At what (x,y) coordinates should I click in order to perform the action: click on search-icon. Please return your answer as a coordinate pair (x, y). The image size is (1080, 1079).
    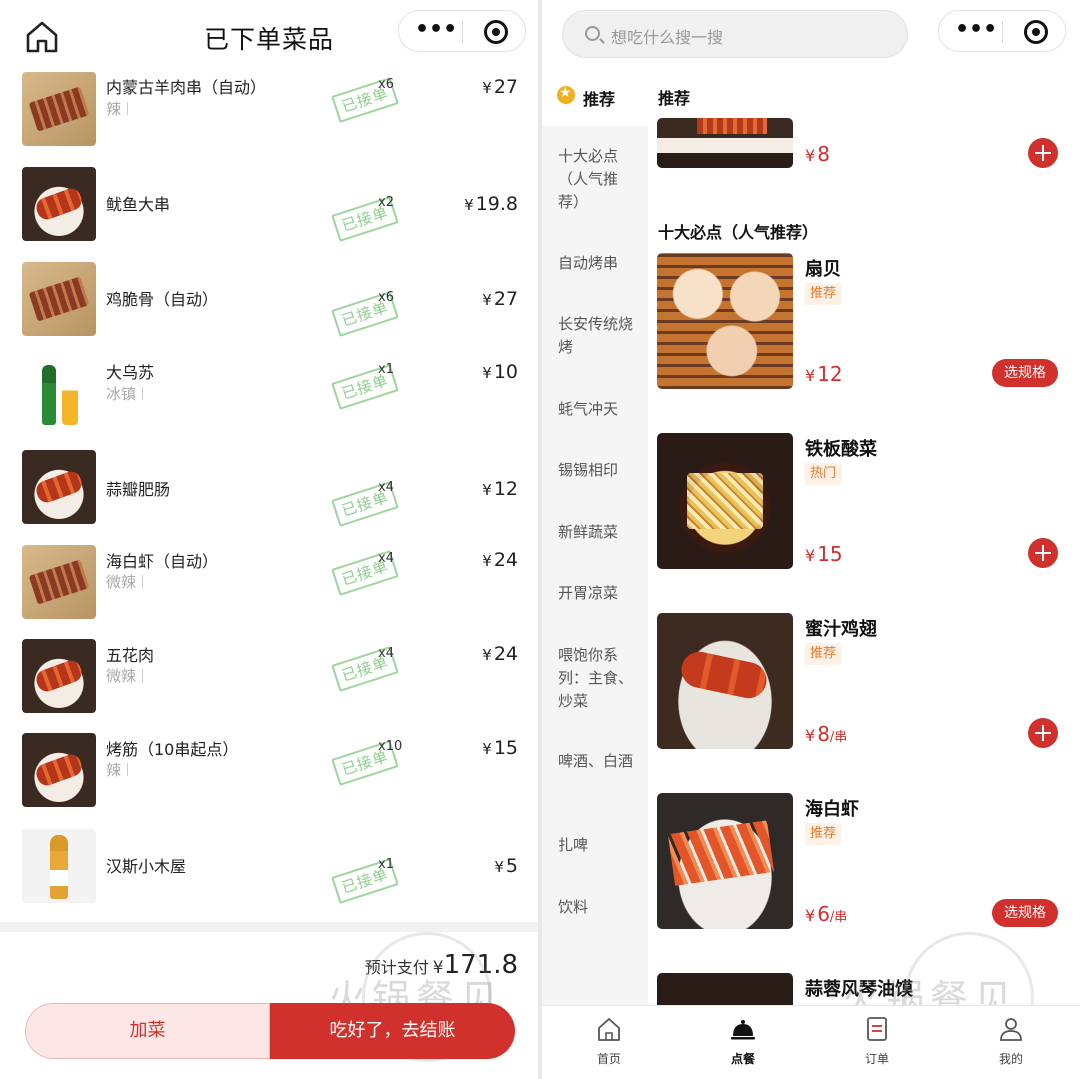
    Looking at the image, I should click on (592, 33).